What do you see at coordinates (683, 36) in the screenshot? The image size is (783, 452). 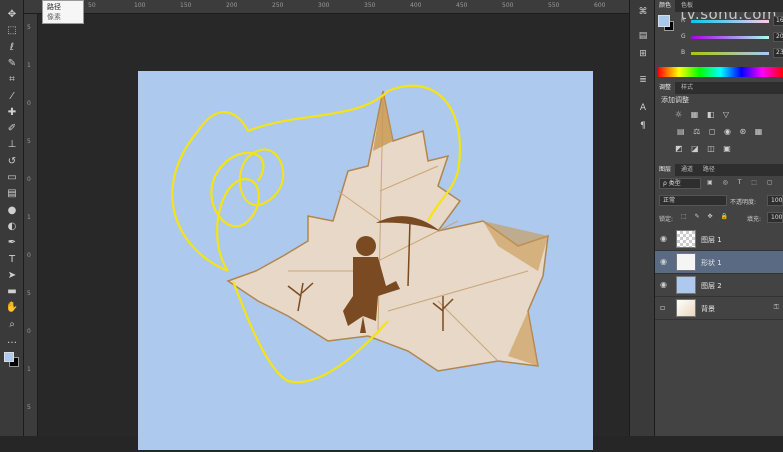 I see `slider-label: G` at bounding box center [683, 36].